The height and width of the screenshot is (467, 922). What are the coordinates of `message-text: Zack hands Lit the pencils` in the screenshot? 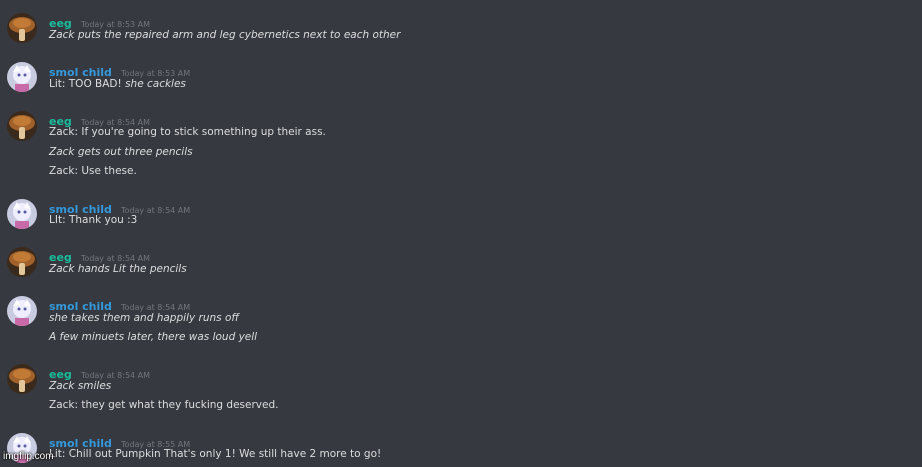 It's located at (118, 269).